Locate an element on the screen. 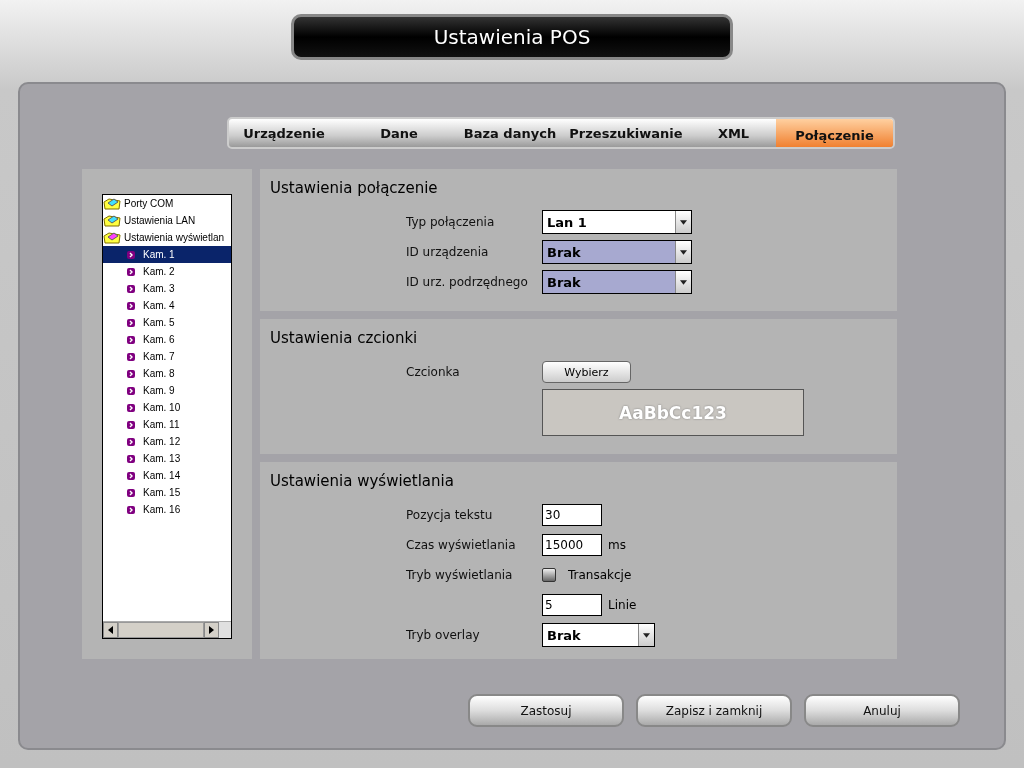 The image size is (1024, 768). tree-item: Kam. 3 is located at coordinates (167, 288).